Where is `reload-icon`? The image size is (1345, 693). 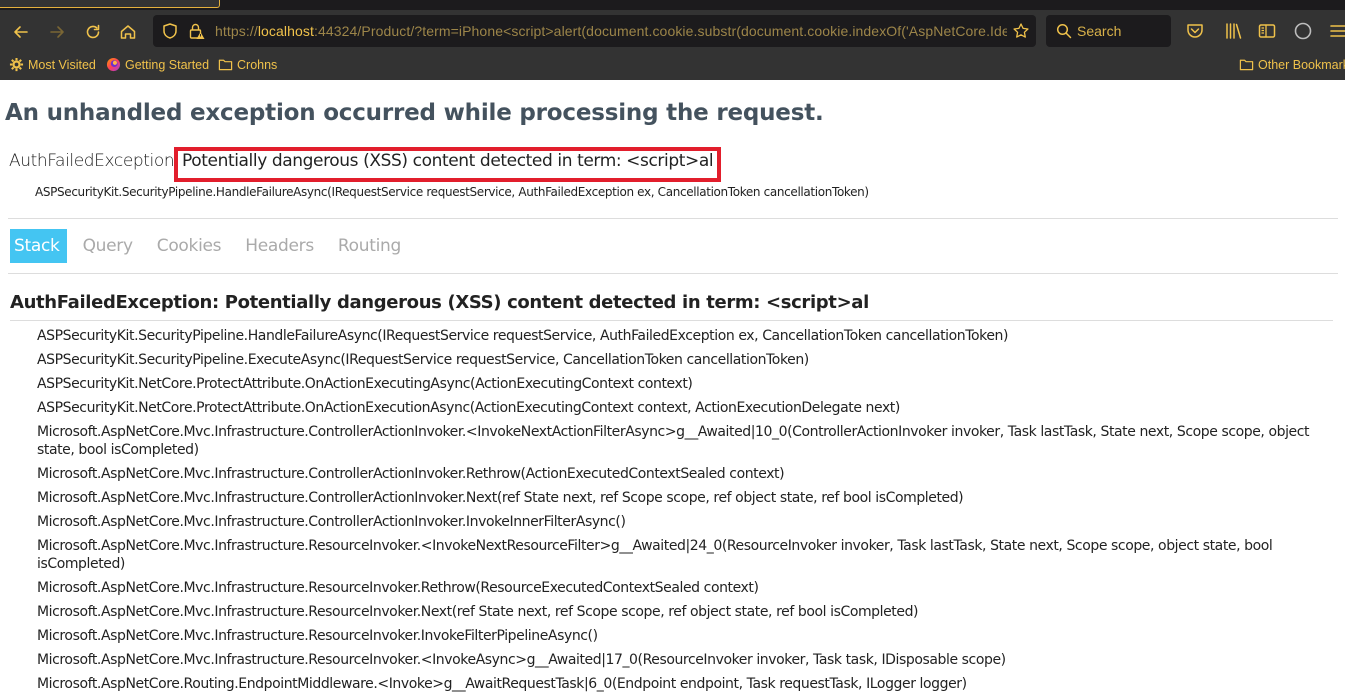 reload-icon is located at coordinates (93, 31).